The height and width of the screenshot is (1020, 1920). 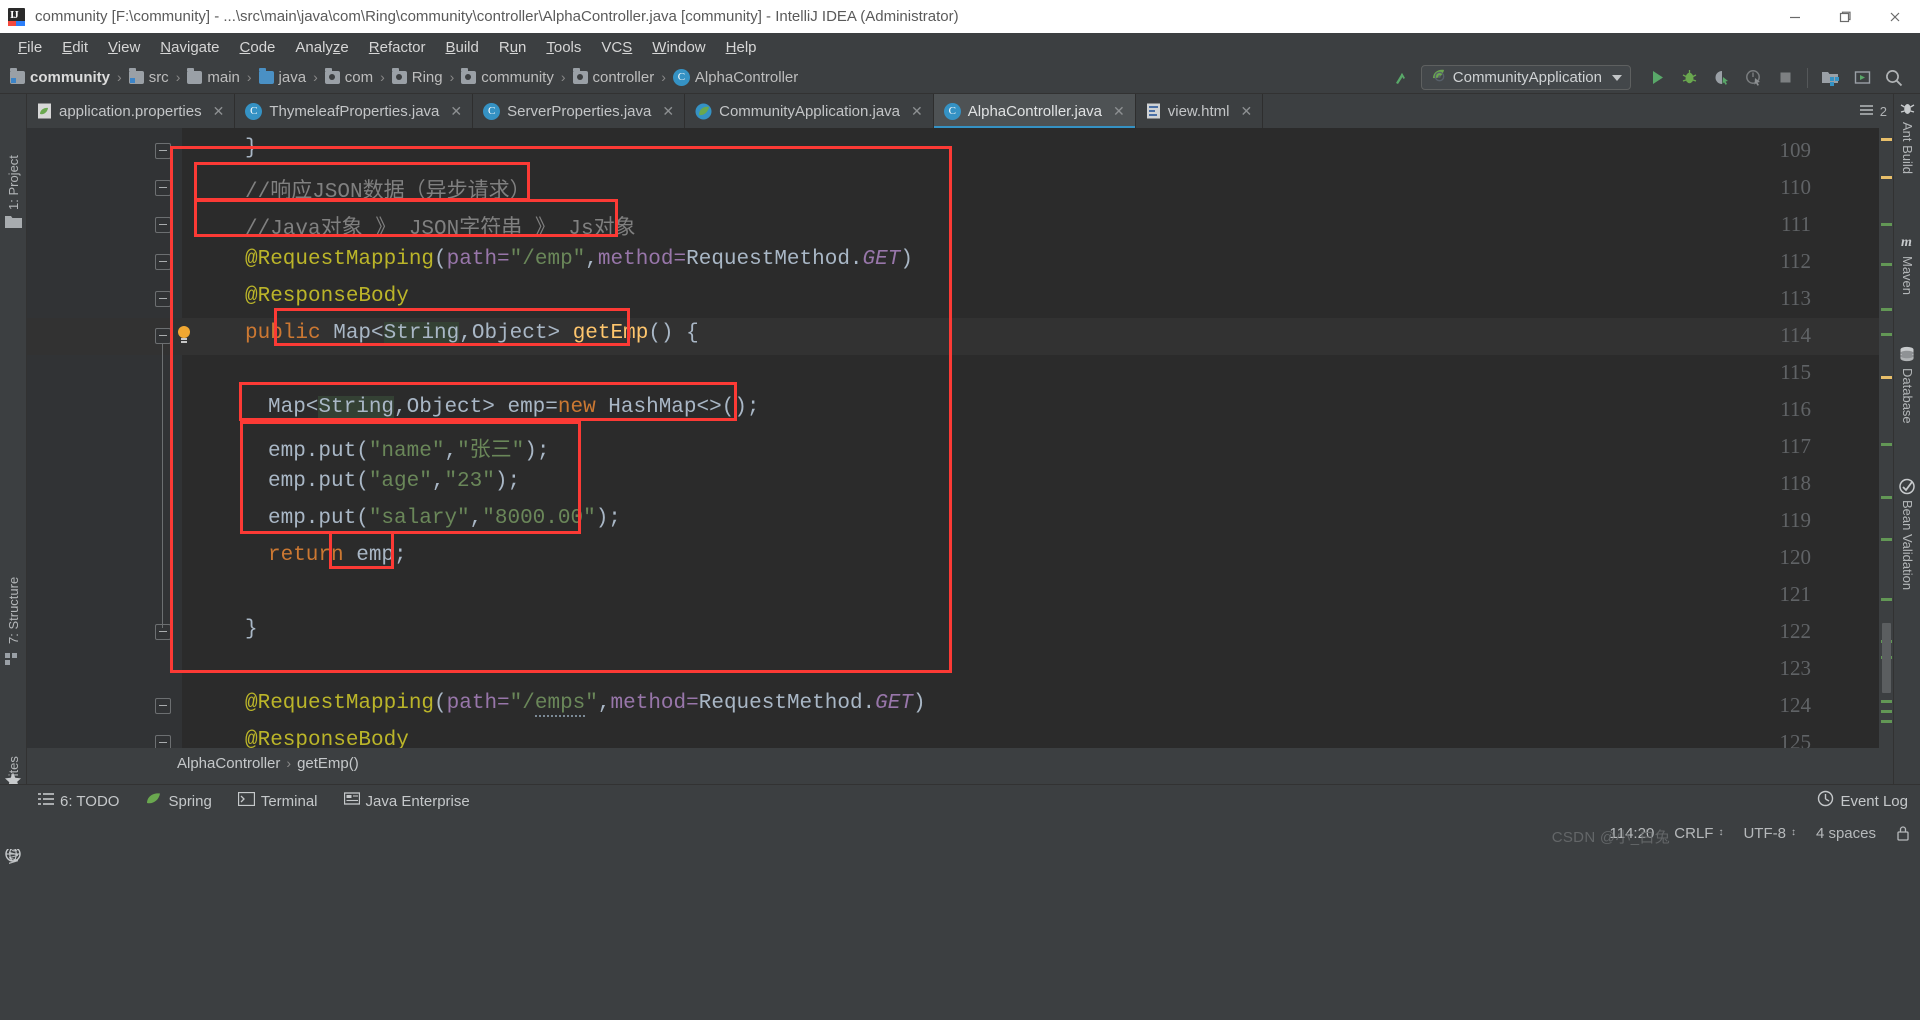 I want to click on structure-breadcrumb-item: getEmp(), so click(x=328, y=763).